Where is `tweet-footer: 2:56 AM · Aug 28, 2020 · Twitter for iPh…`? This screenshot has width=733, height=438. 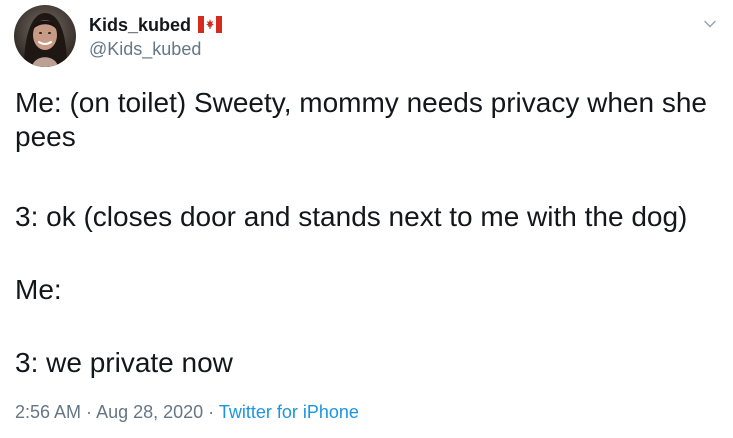
tweet-footer: 2:56 AM · Aug 28, 2020 · Twitter for iPh… is located at coordinates (370, 412).